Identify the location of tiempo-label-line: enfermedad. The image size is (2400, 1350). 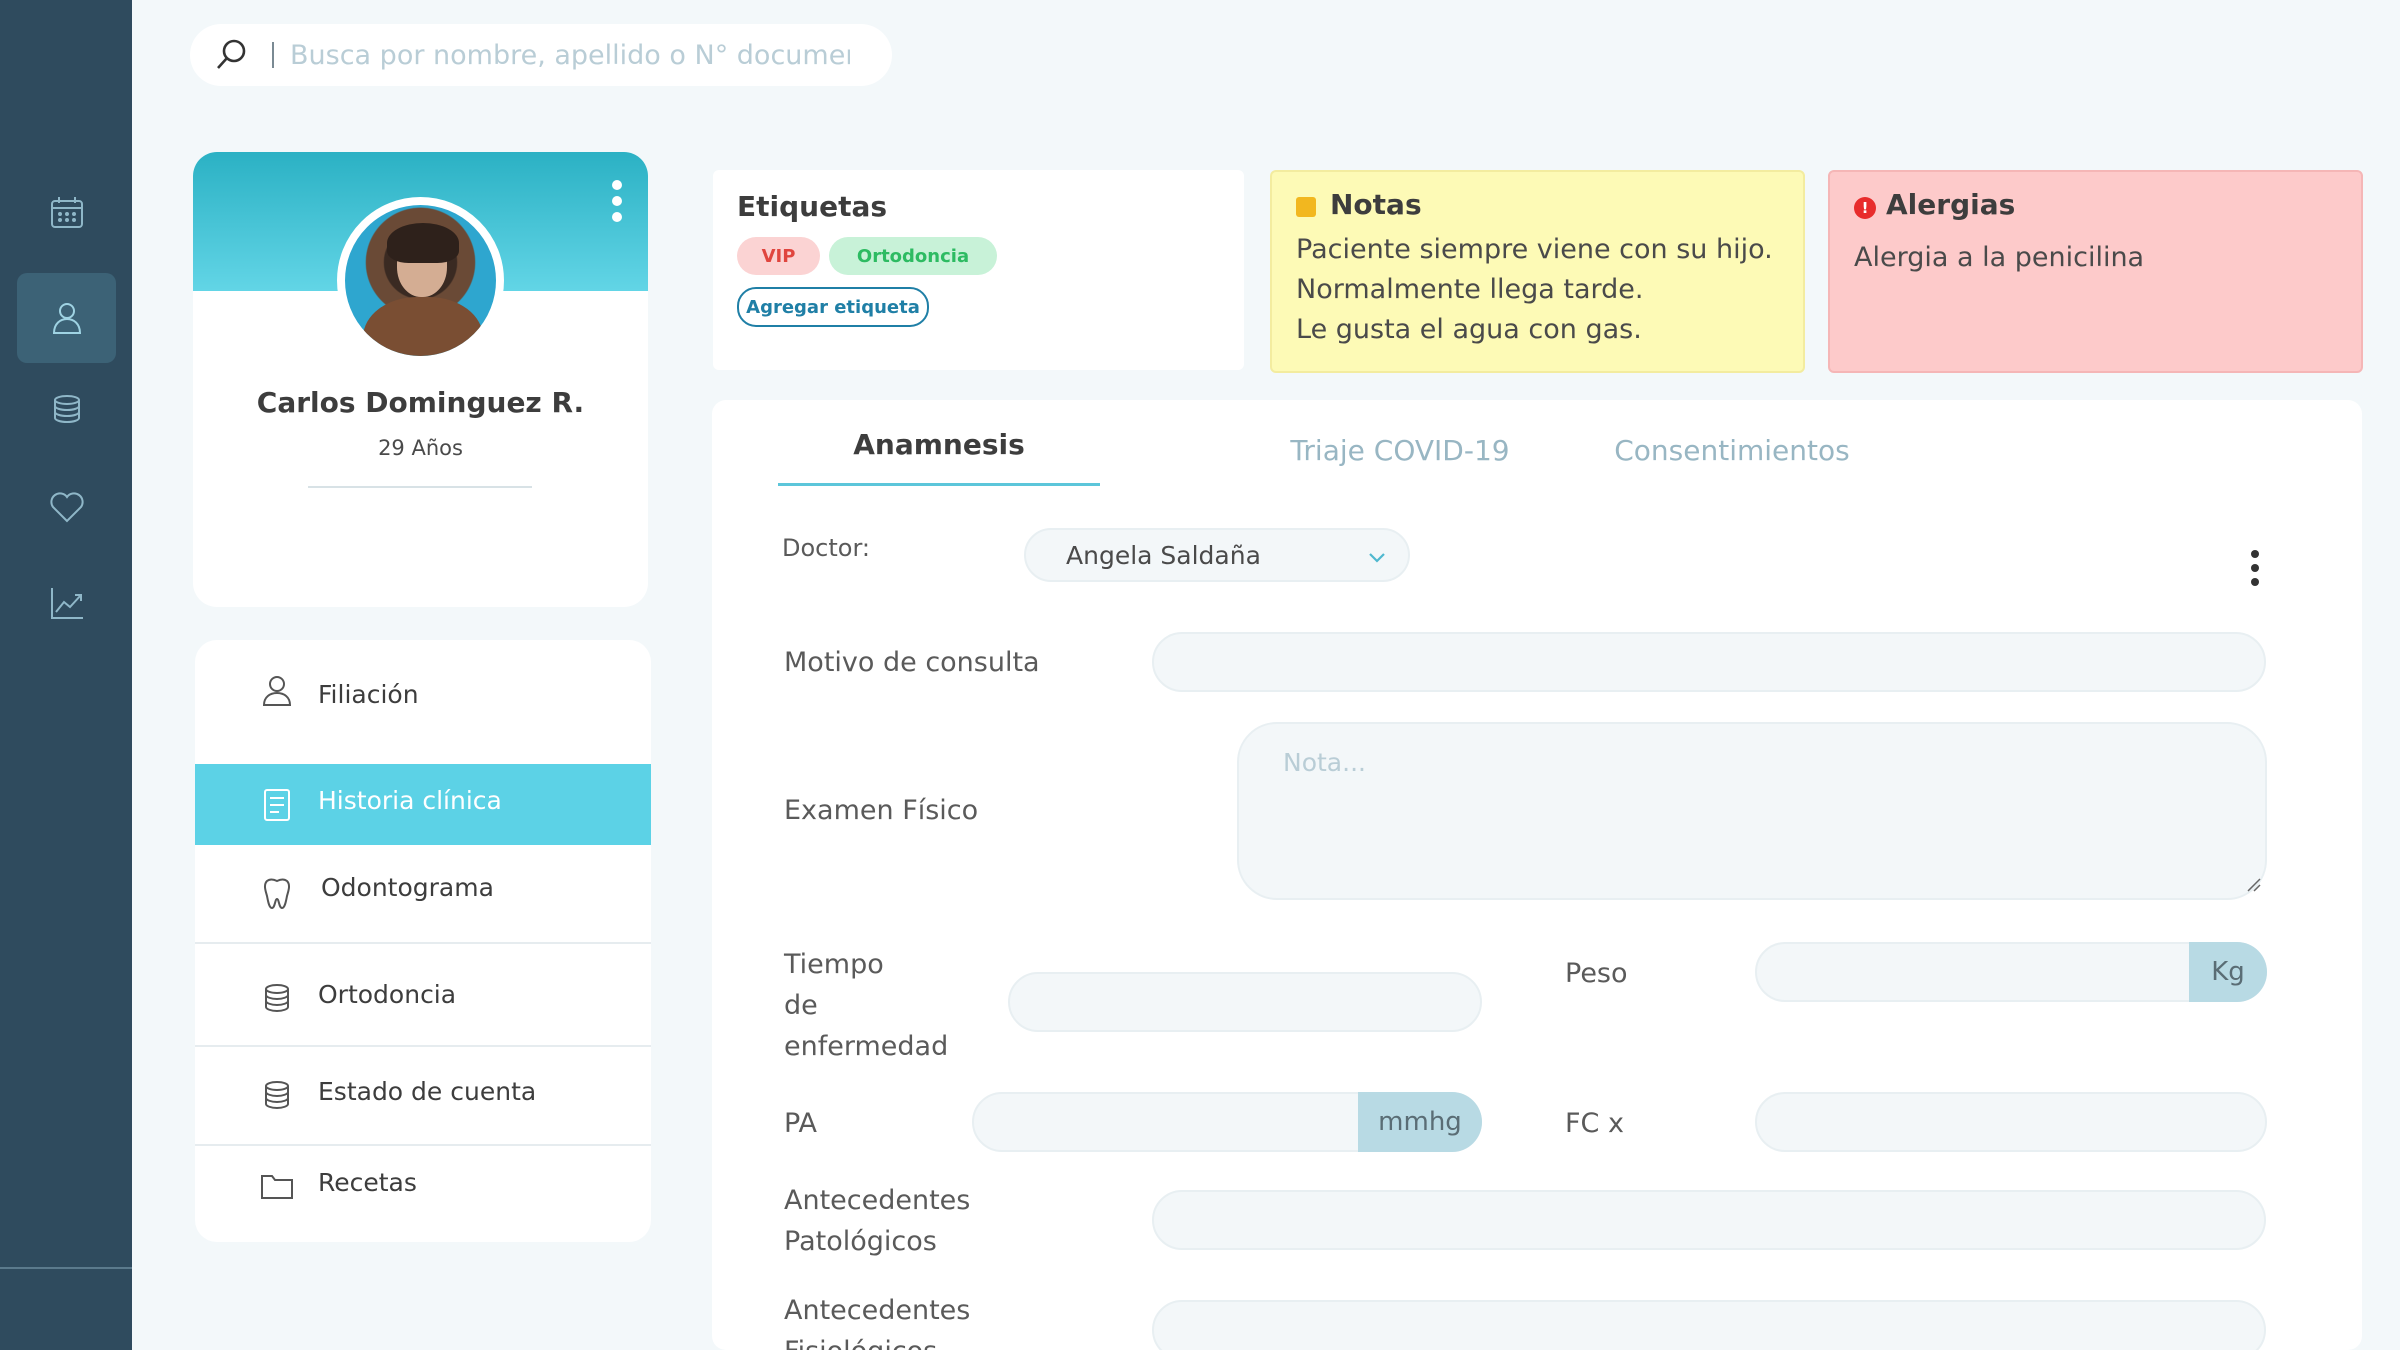
(866, 1046).